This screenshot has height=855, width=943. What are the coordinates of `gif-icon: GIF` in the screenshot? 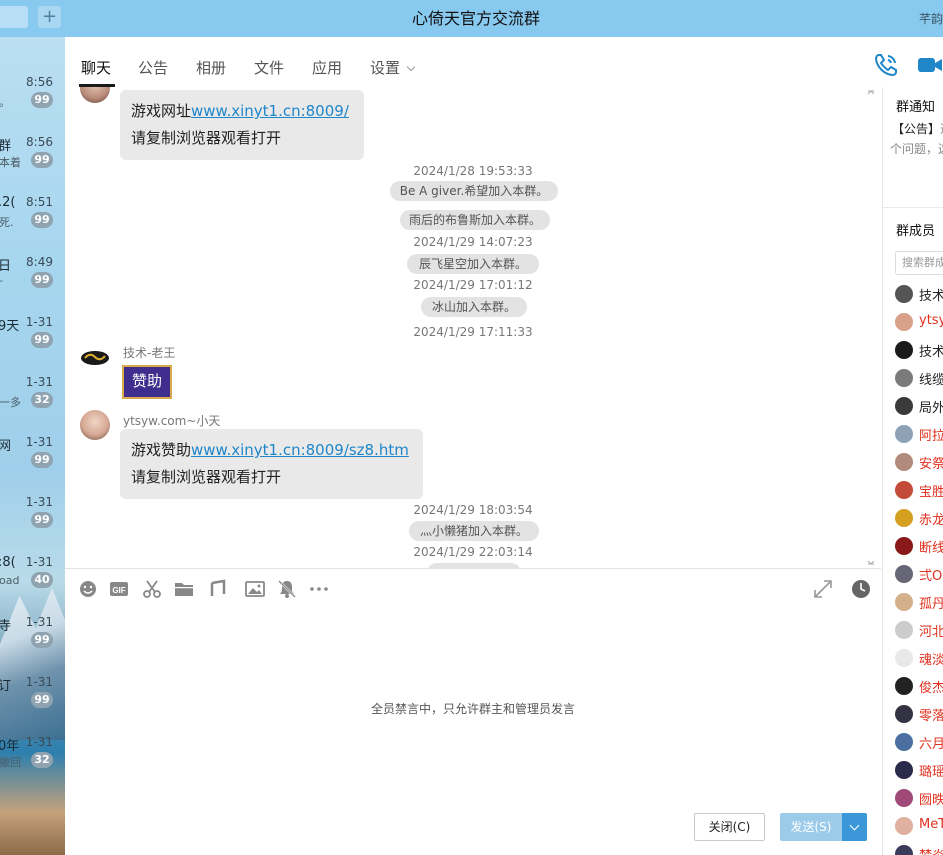 It's located at (119, 589).